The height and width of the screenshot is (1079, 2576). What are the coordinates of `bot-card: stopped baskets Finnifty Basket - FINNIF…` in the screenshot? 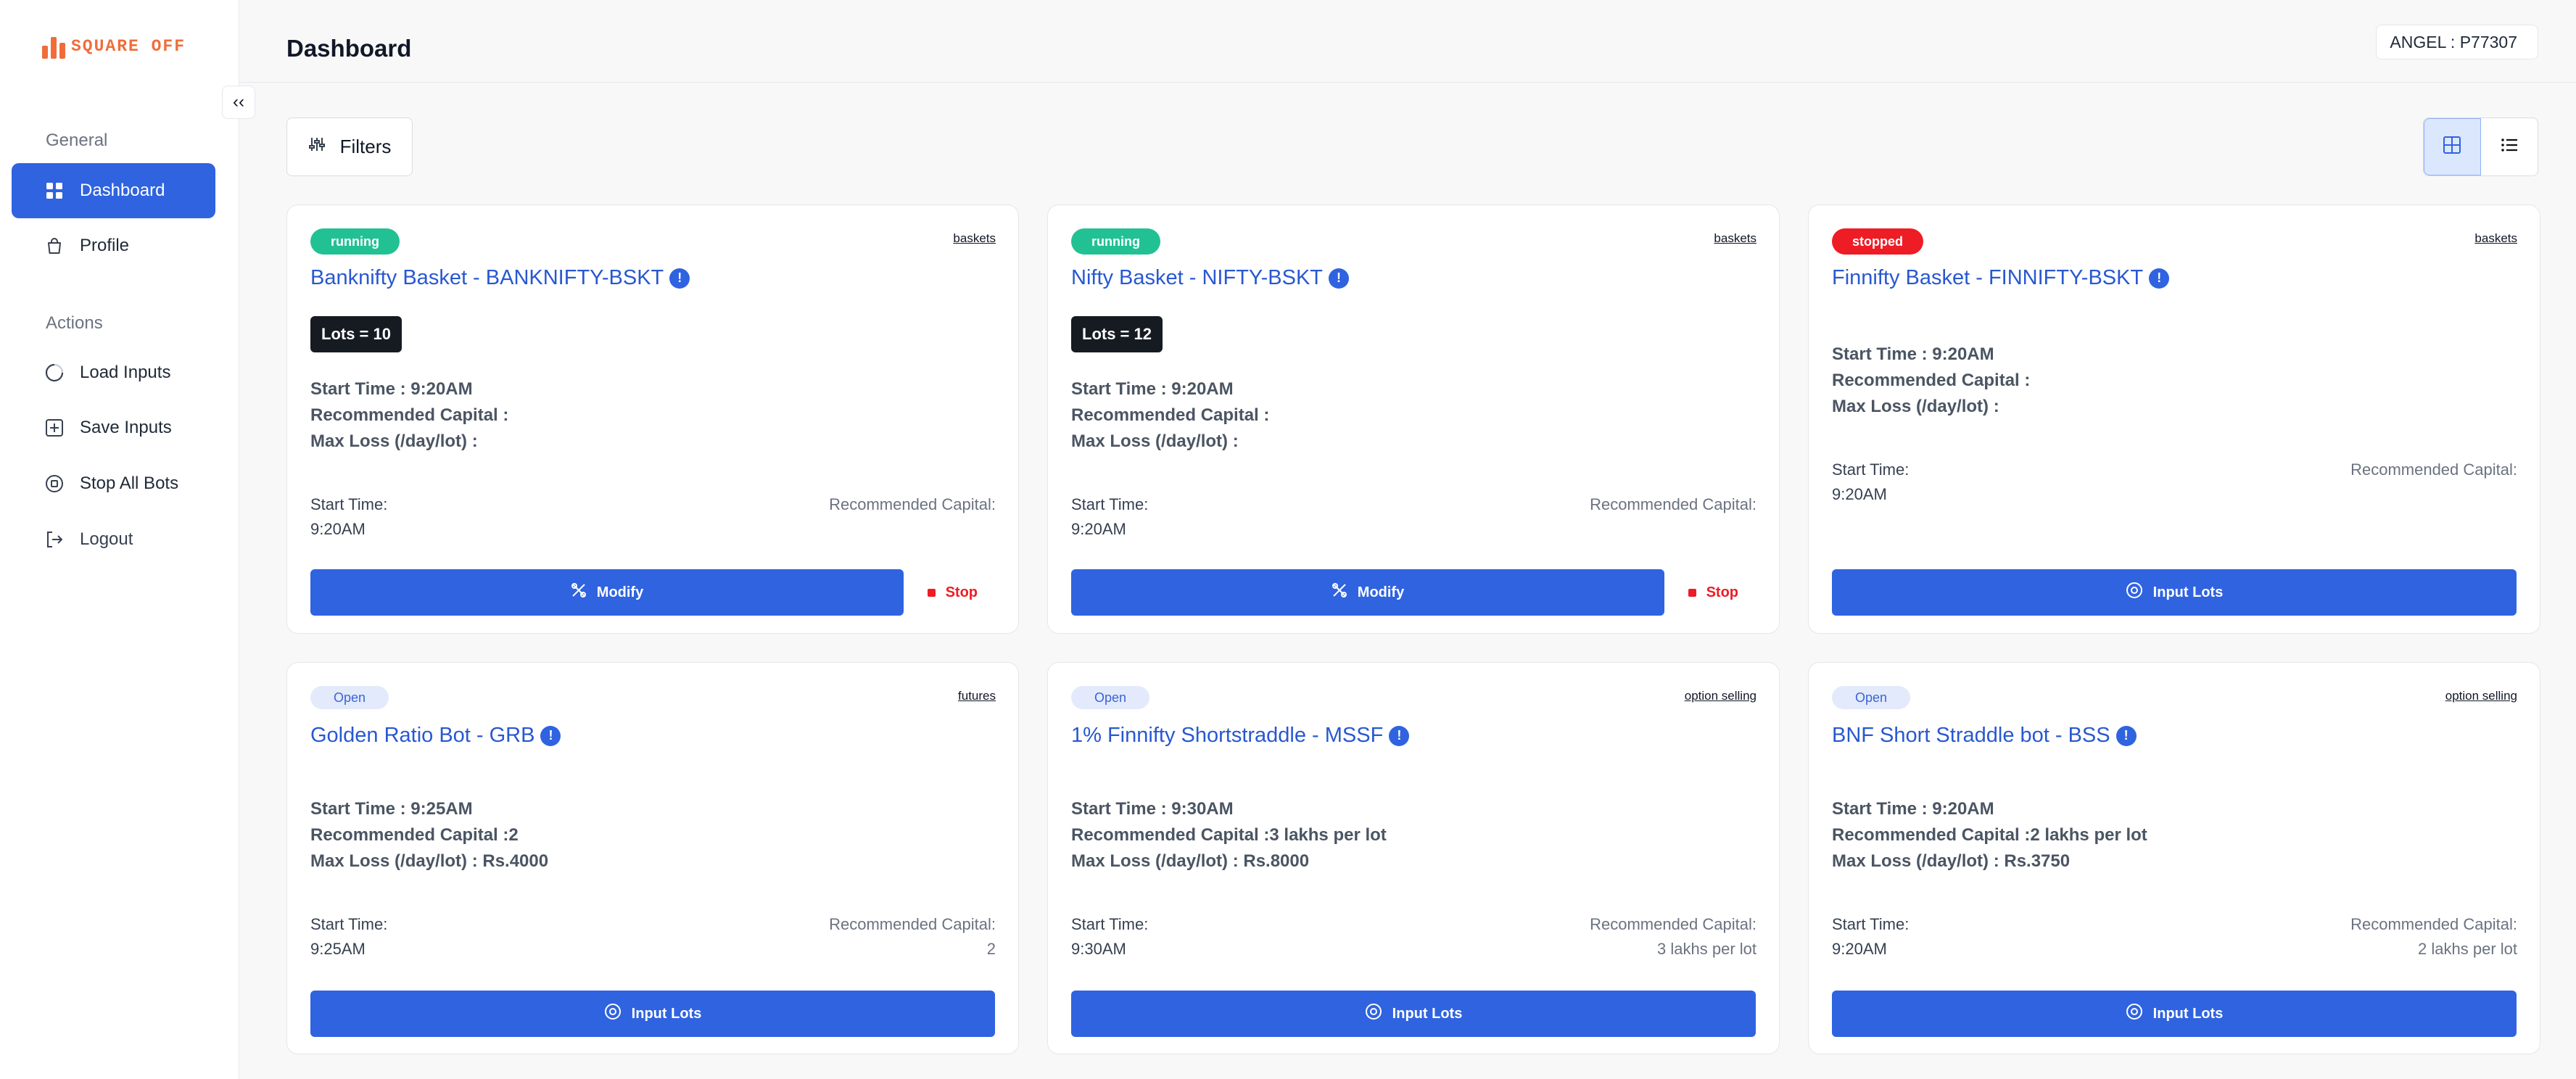 It's located at (2174, 419).